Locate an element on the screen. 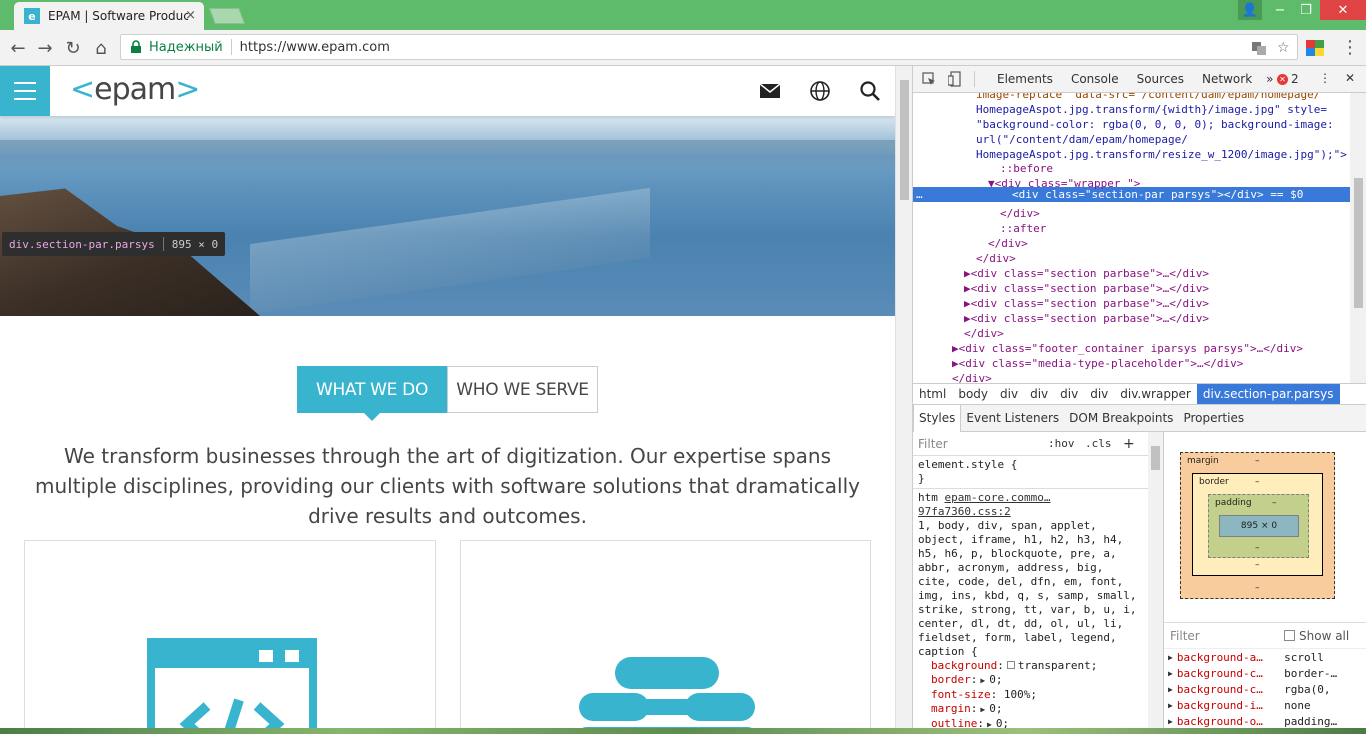 Image resolution: width=1366 pixels, height=734 pixels. computed-row: ▶ background-i… none is located at coordinates (1265, 705).